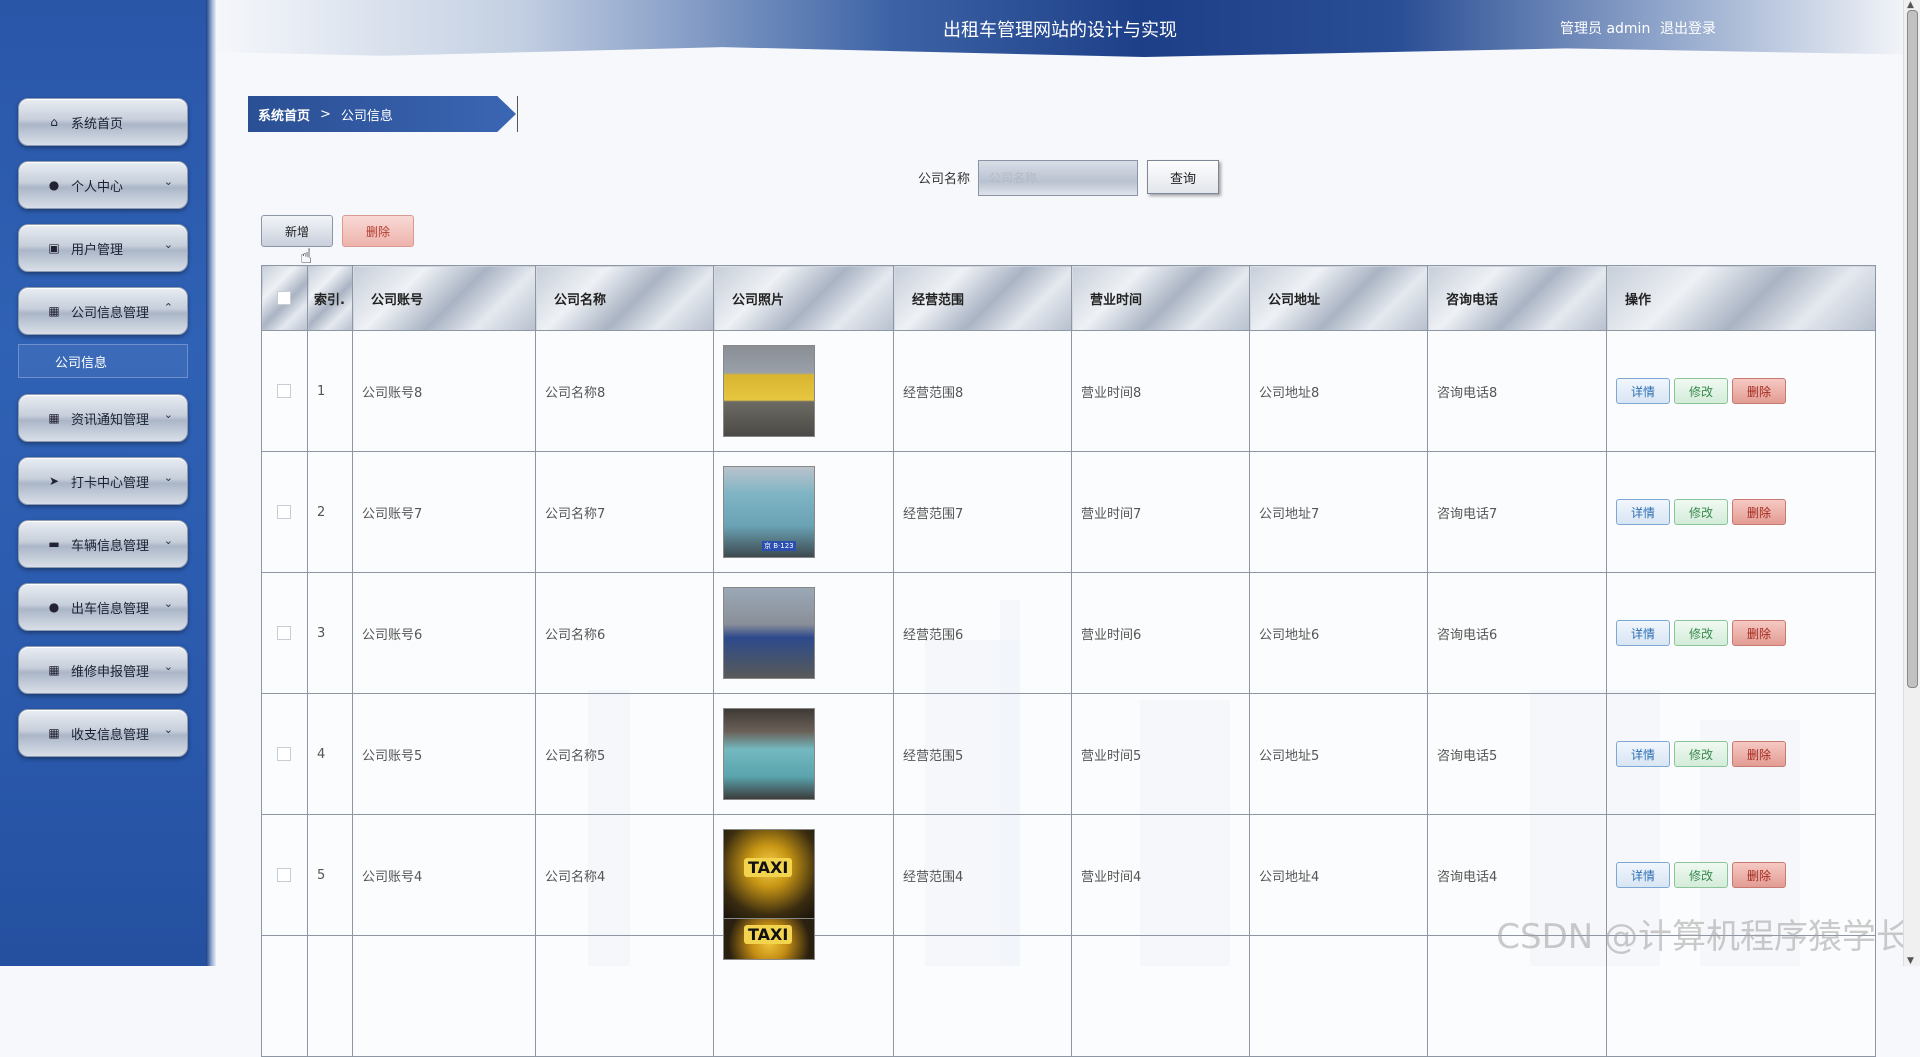  What do you see at coordinates (103, 670) in the screenshot?
I see `sidebar-item: ▦ 维修申报管理 ⌄` at bounding box center [103, 670].